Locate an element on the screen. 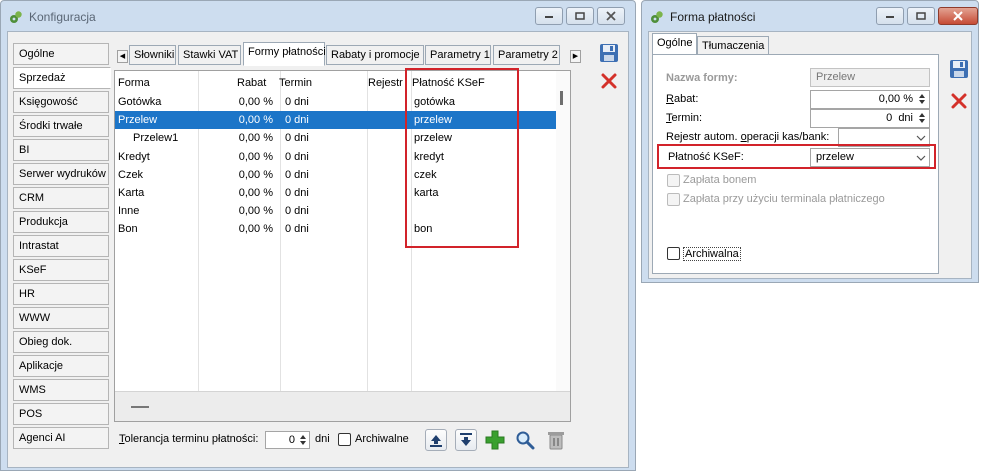 Image resolution: width=982 pixels, height=471 pixels. termin-label: Termin: is located at coordinates (684, 118).